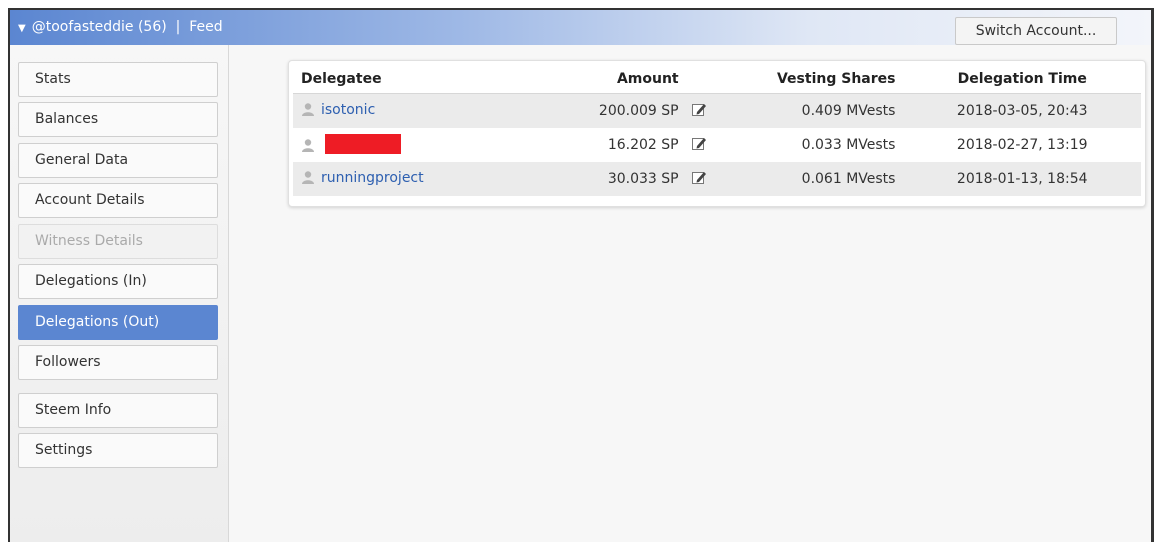 Image resolution: width=1163 pixels, height=542 pixels. What do you see at coordinates (118, 241) in the screenshot?
I see `sidebar-item-witness-details: Witness Details` at bounding box center [118, 241].